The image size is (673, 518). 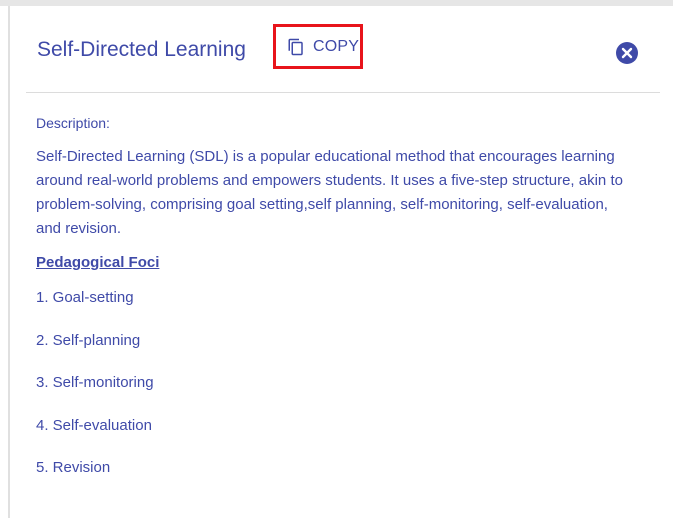 I want to click on list-item: 5. Revision, so click(x=73, y=467).